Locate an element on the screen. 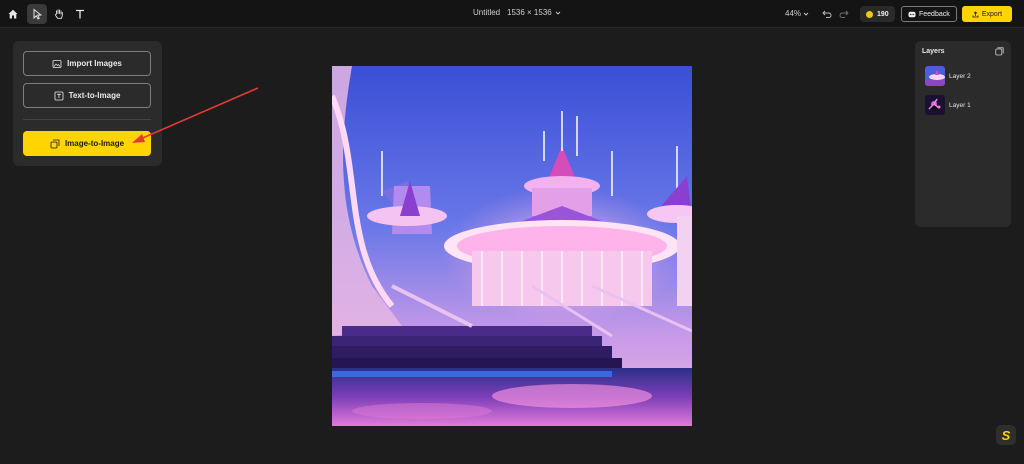 This screenshot has width=1024, height=464. text-tool-icon is located at coordinates (80, 14).